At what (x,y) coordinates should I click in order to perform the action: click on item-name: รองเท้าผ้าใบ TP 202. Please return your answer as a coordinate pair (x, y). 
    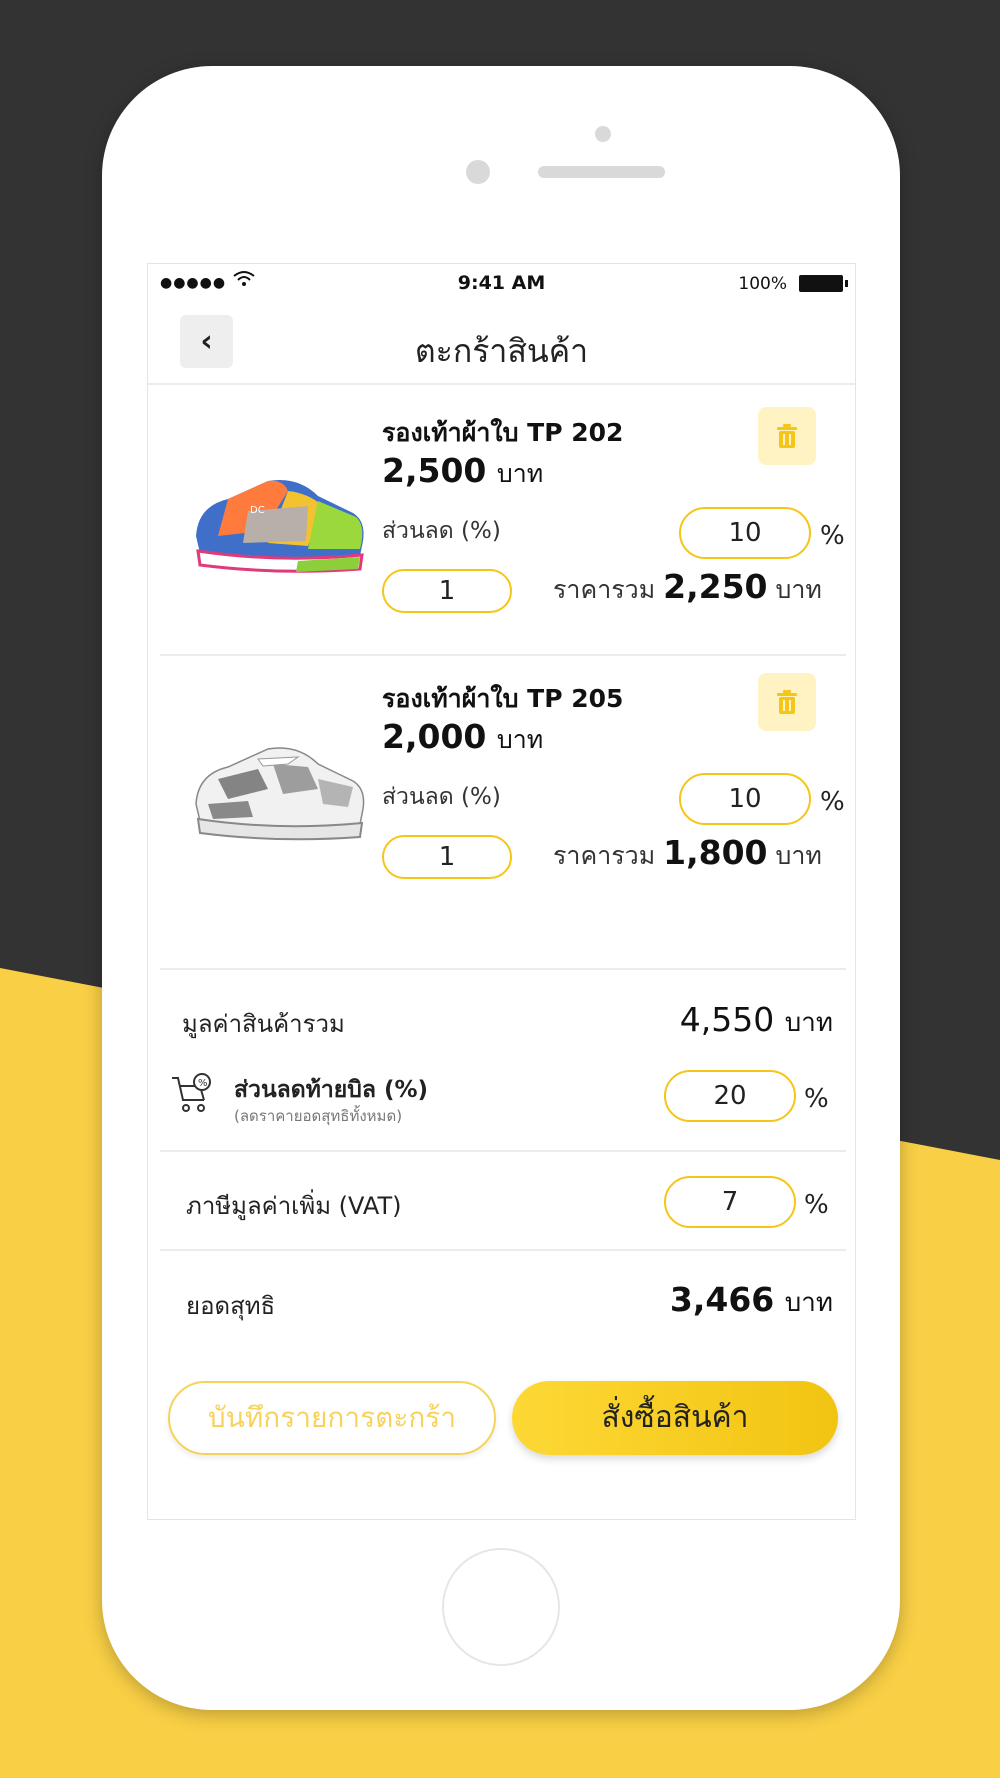
    Looking at the image, I should click on (503, 432).